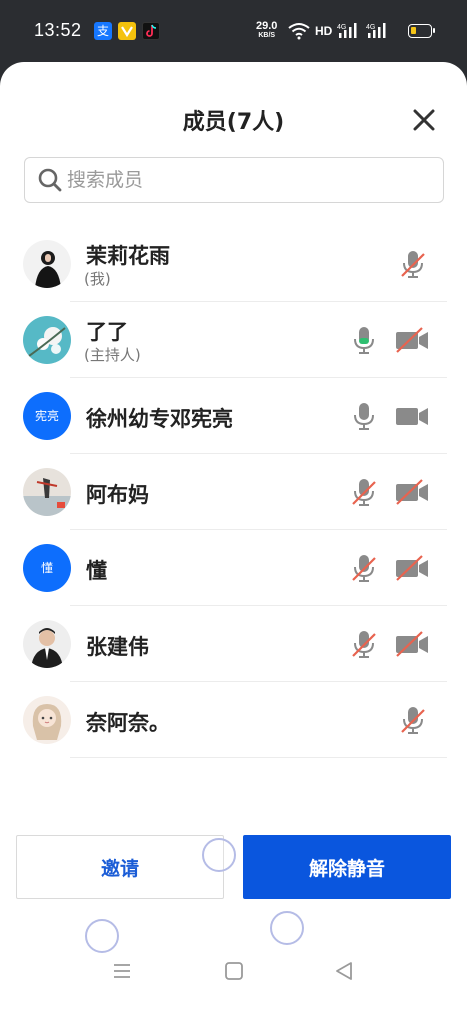 The height and width of the screenshot is (1013, 467). Describe the element at coordinates (103, 31) in the screenshot. I see `alipay-icon: 支` at that location.